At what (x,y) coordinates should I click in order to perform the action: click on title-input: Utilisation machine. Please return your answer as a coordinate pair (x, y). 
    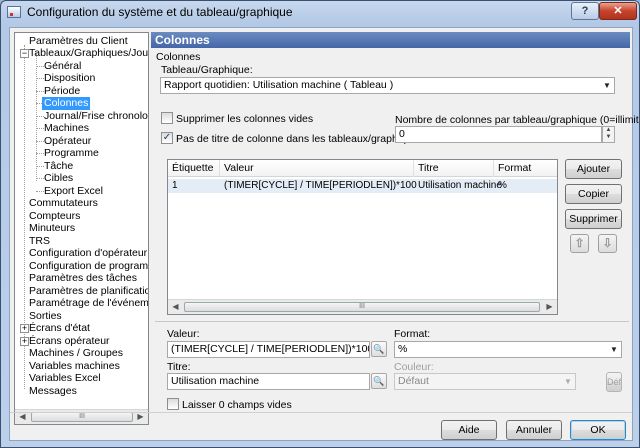
    Looking at the image, I should click on (268, 381).